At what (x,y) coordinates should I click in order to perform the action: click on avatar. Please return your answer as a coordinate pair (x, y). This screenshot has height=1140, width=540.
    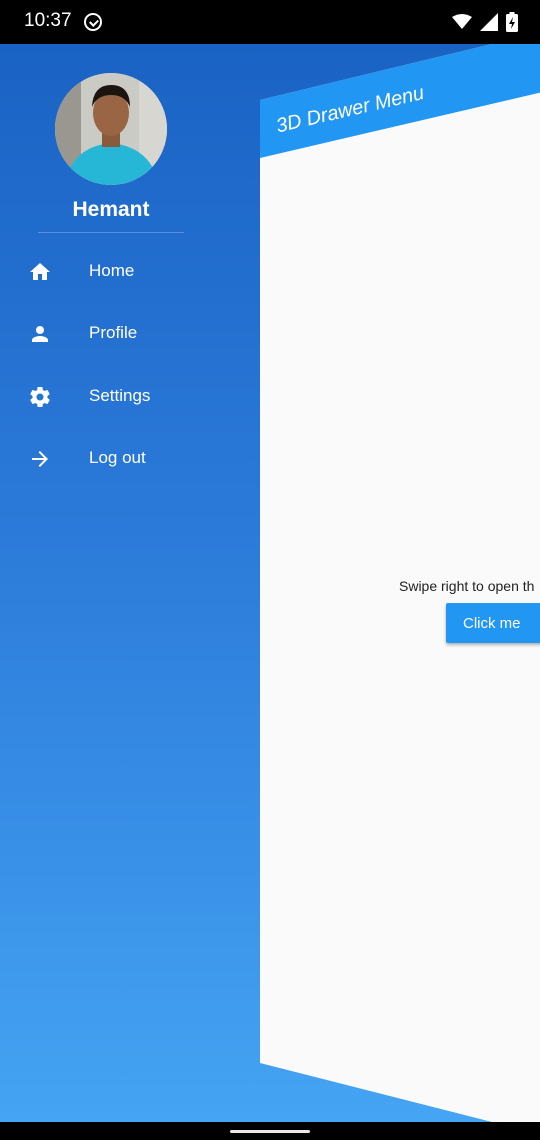
    Looking at the image, I should click on (111, 129).